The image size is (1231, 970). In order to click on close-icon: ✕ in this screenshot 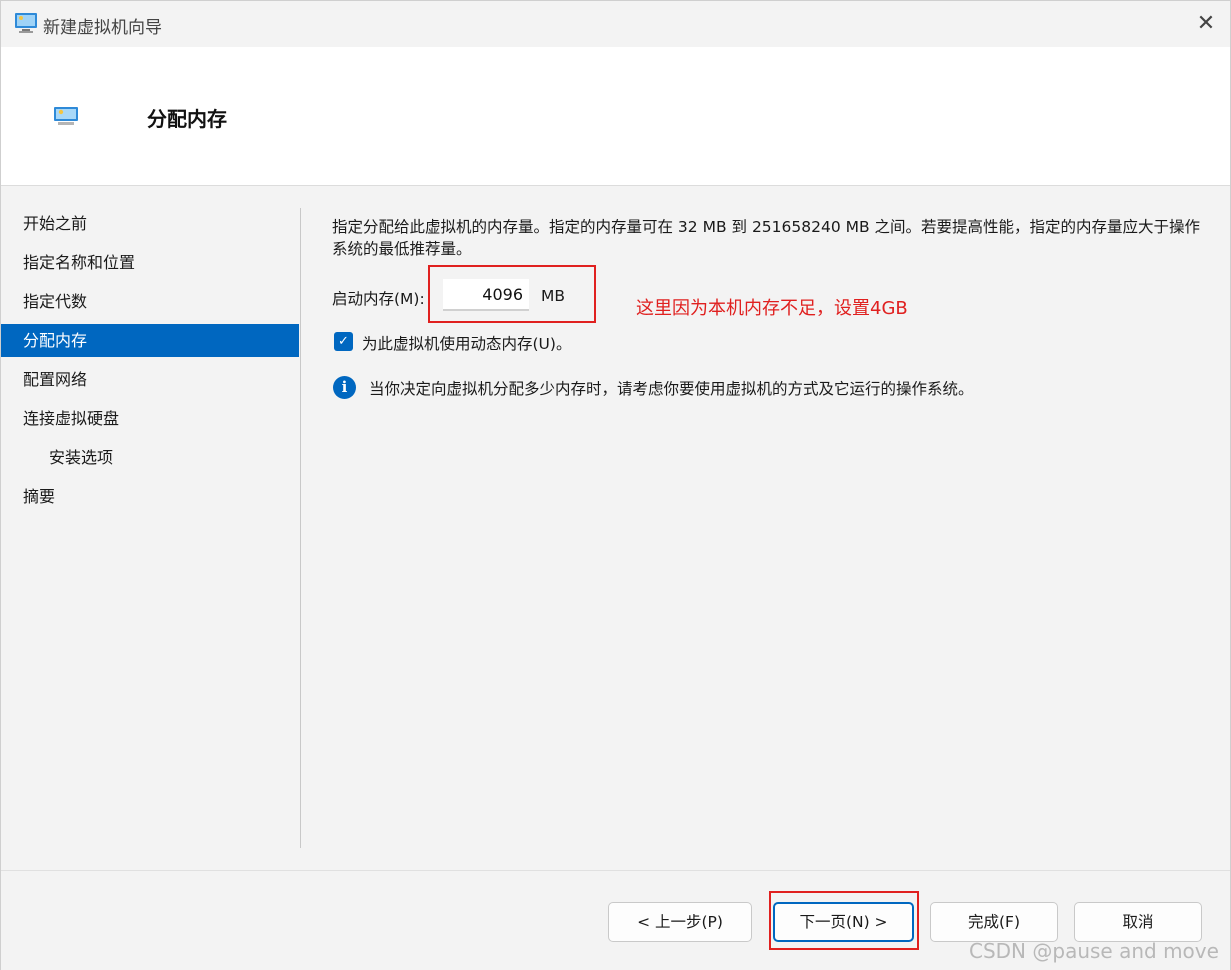, I will do `click(1206, 24)`.